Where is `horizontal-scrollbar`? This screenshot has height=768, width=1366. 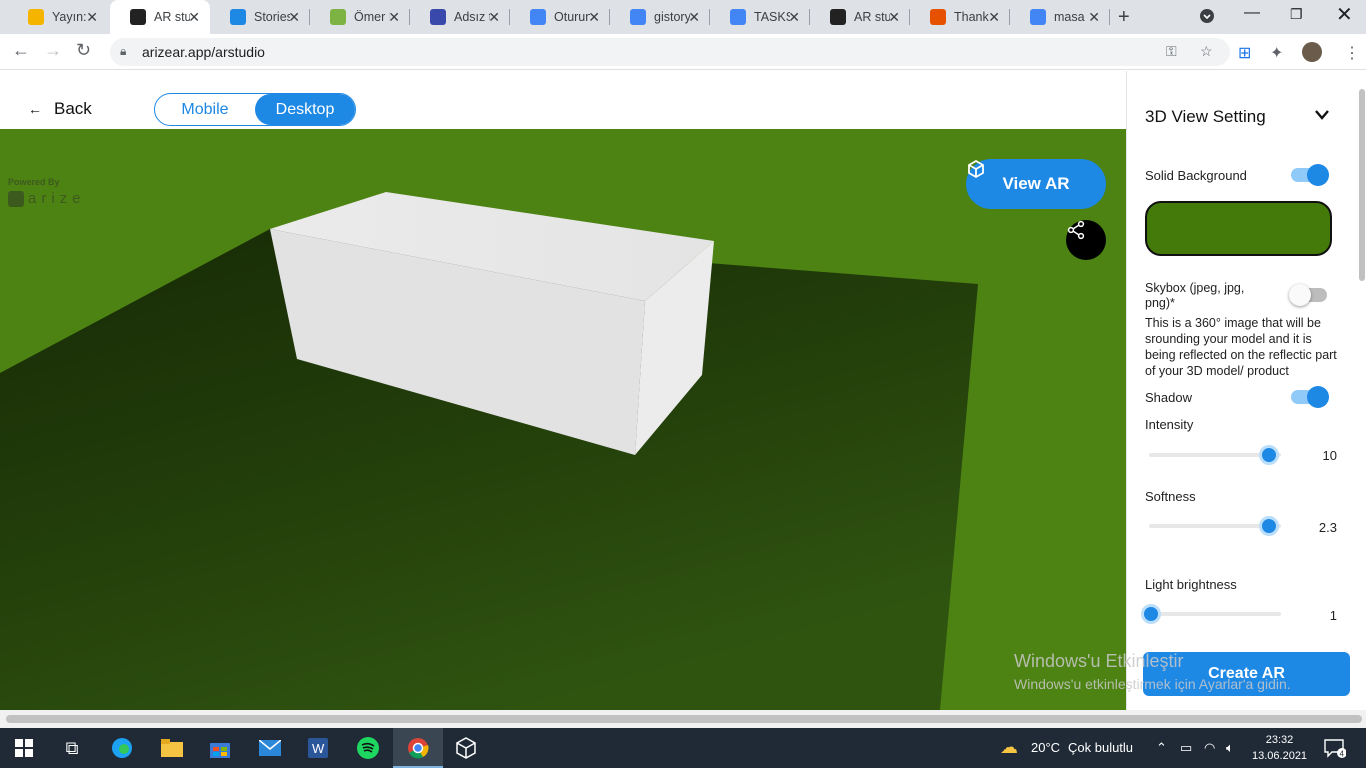 horizontal-scrollbar is located at coordinates (683, 719).